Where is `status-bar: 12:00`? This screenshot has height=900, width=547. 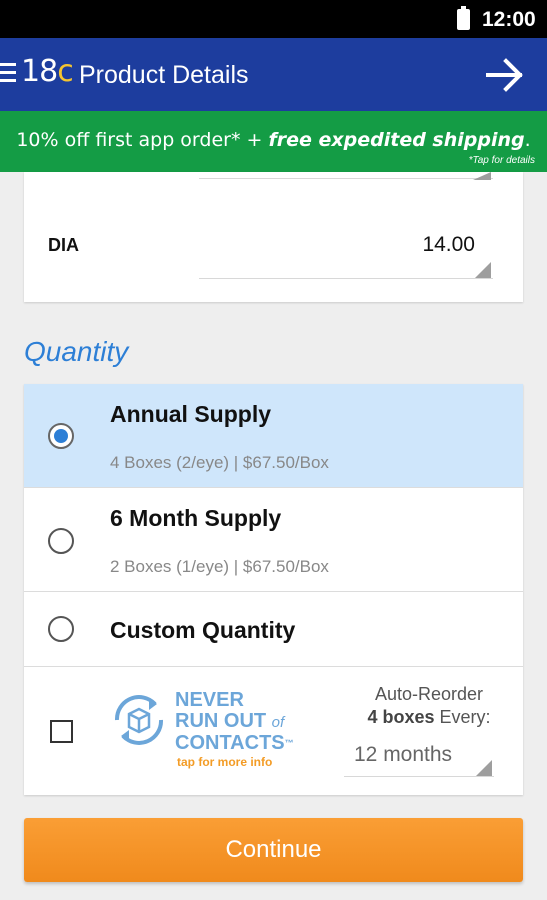 status-bar: 12:00 is located at coordinates (273, 19).